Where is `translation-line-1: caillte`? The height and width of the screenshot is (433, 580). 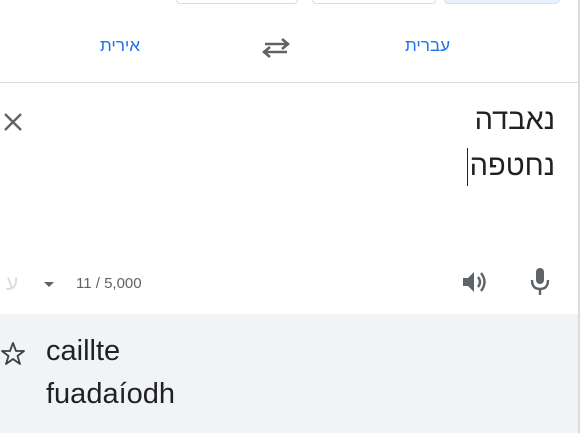
translation-line-1: caillte is located at coordinates (83, 351).